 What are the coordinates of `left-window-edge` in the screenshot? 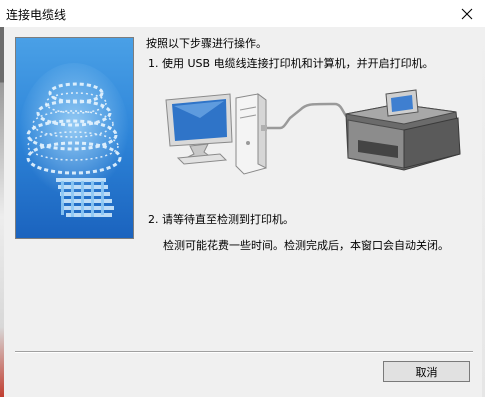 It's located at (2, 212).